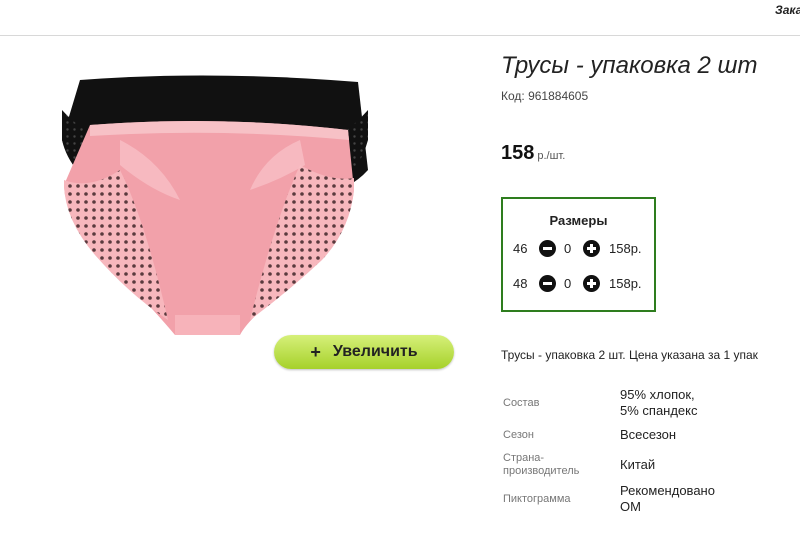  I want to click on spec-value-line: 95% хлопок,, so click(657, 394).